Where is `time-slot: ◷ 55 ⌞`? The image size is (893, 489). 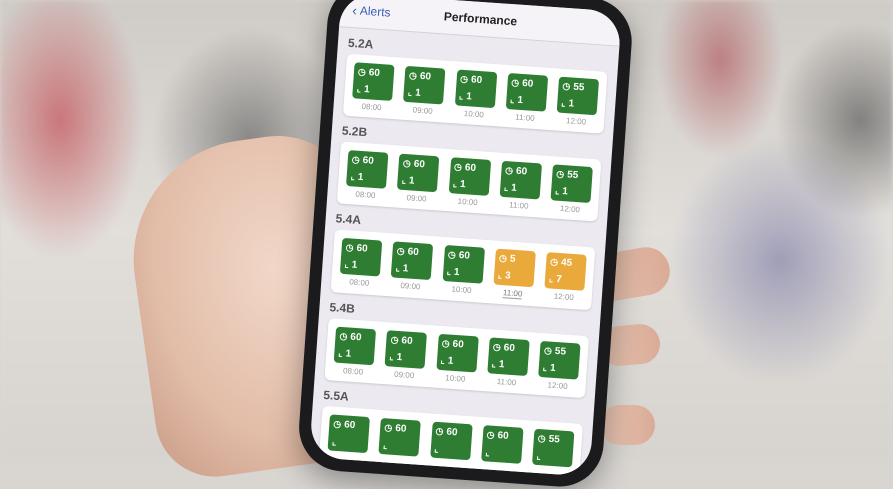
time-slot: ◷ 55 ⌞ is located at coordinates (553, 449).